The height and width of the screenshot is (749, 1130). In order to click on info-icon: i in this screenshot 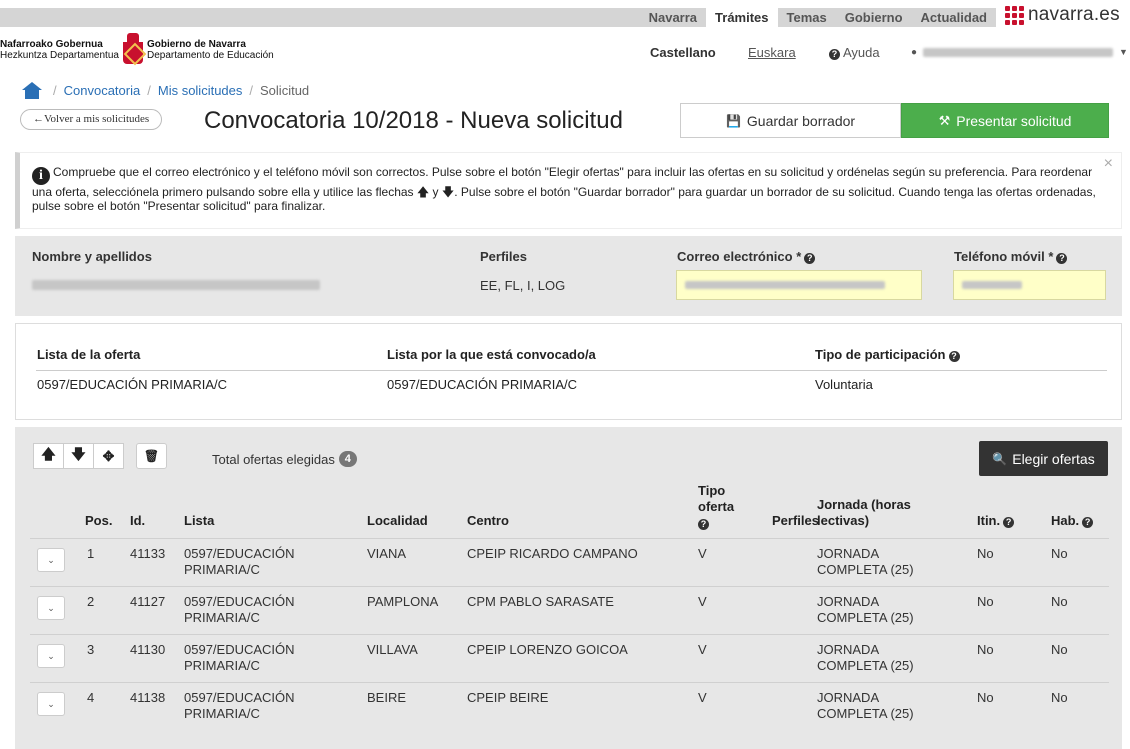, I will do `click(41, 176)`.